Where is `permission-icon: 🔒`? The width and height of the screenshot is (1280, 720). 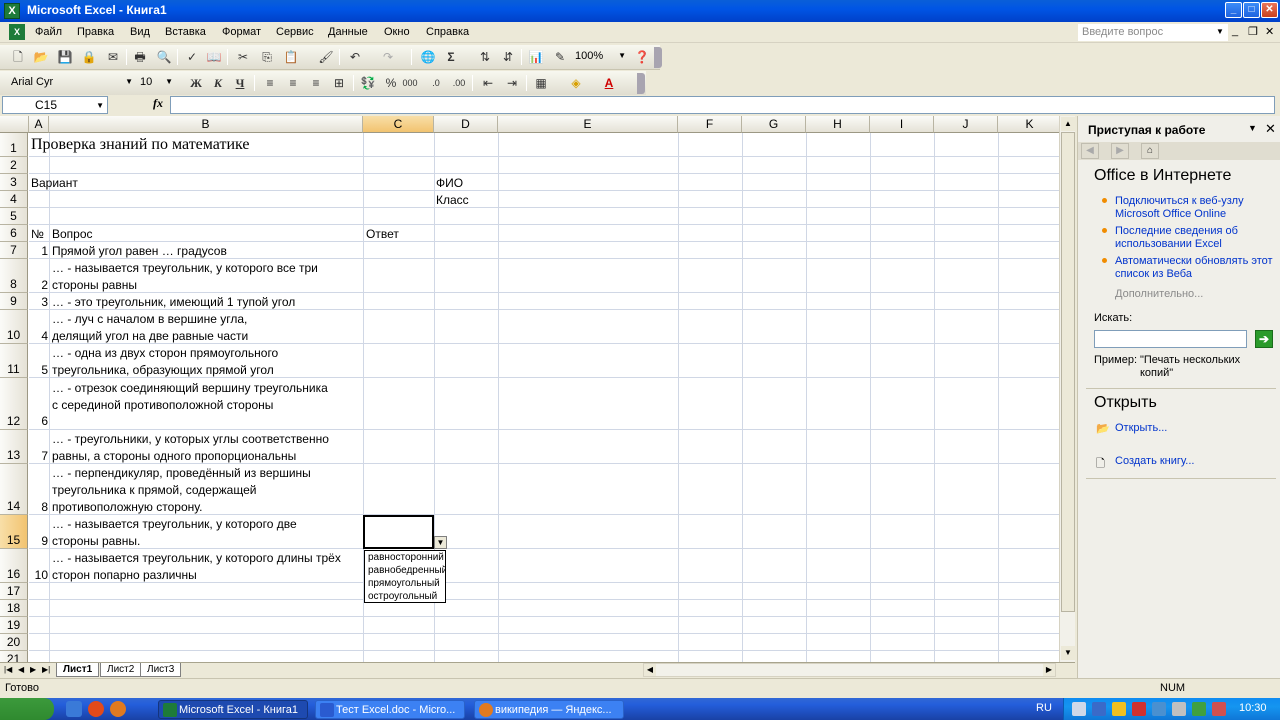 permission-icon: 🔒 is located at coordinates (89, 57).